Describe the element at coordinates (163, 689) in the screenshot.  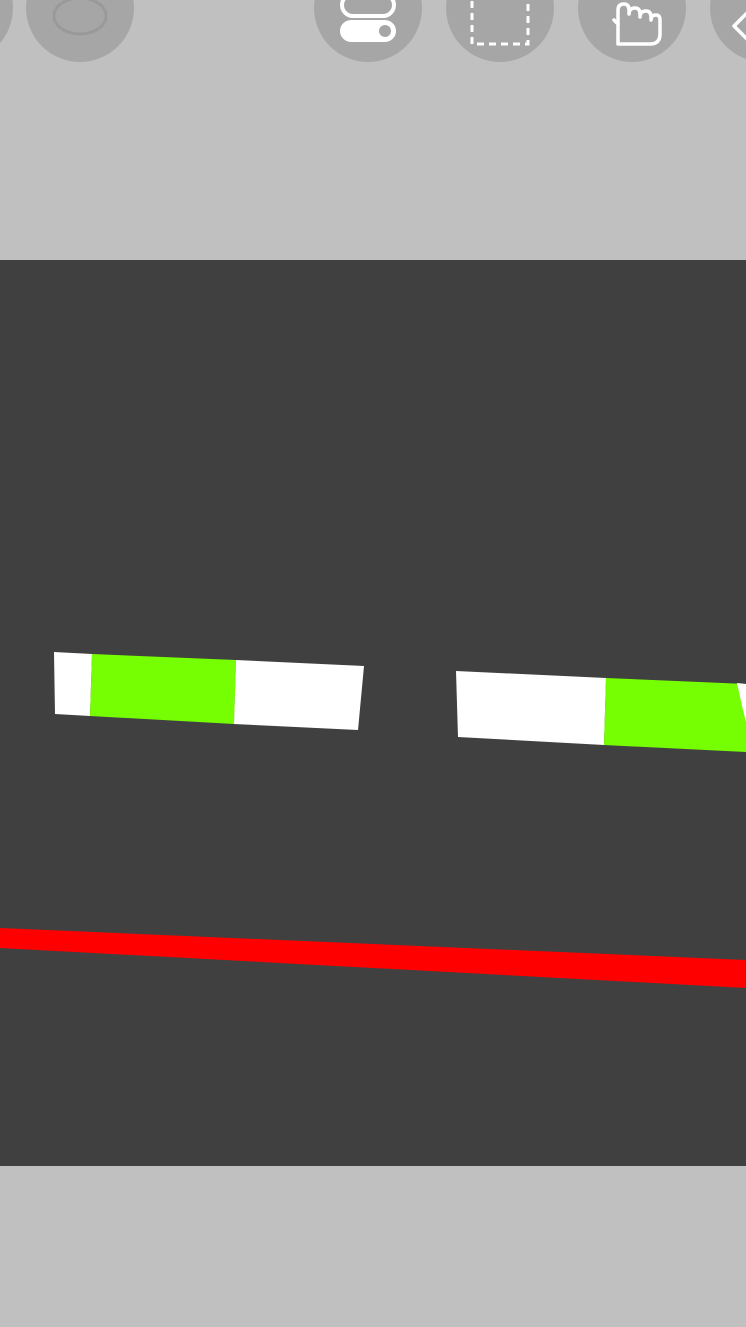
I see `left-bar-green` at that location.